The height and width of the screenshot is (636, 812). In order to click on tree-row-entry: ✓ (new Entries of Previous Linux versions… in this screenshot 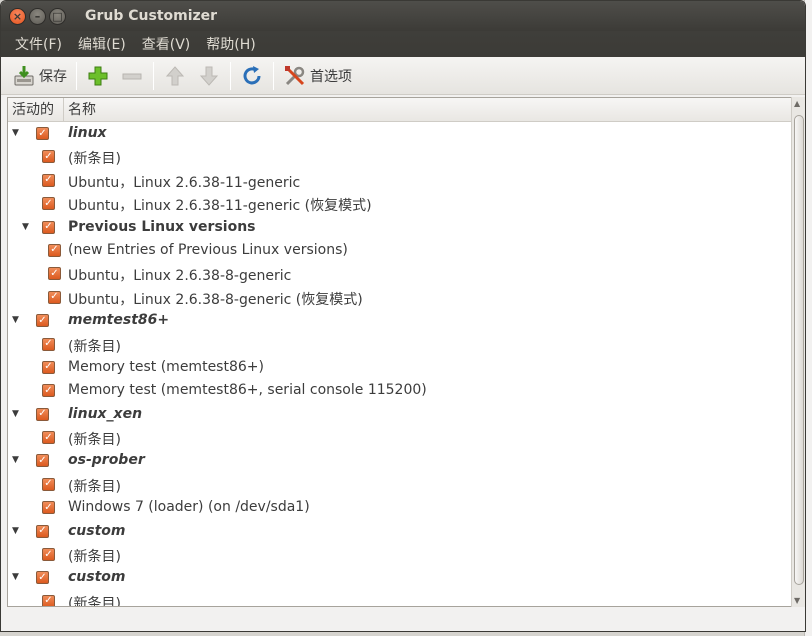, I will do `click(400, 250)`.